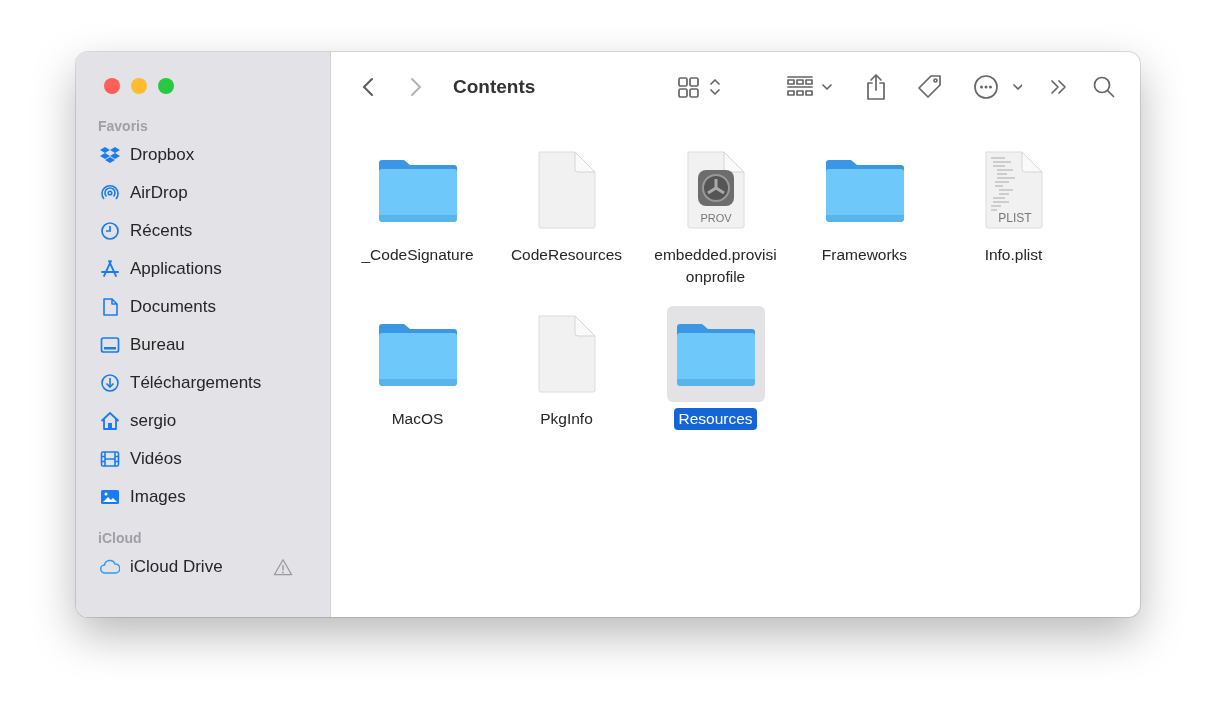 The height and width of the screenshot is (717, 1216). Describe the element at coordinates (216, 459) in the screenshot. I see `sidebar-item: Vidéos` at that location.